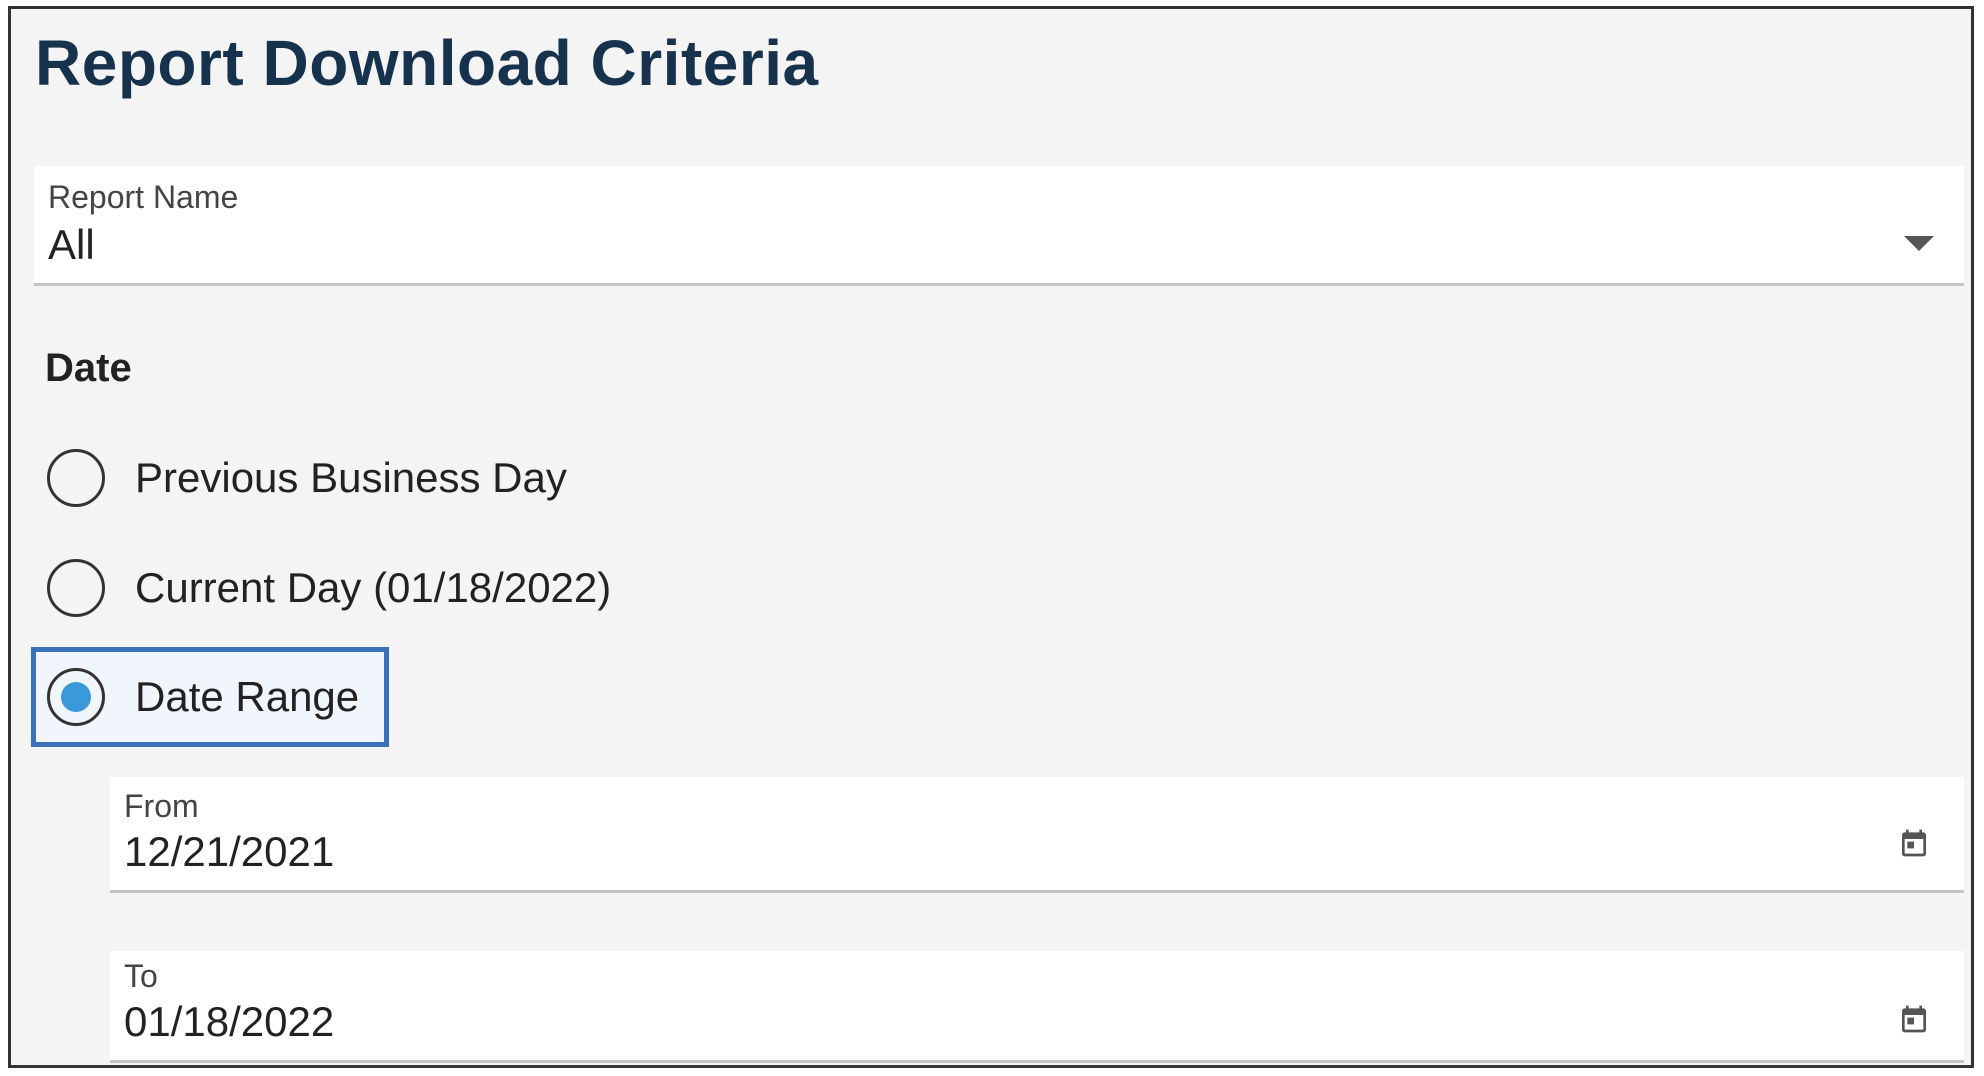 This screenshot has width=1984, height=1076. I want to click on report-name-label: Report Name, so click(143, 197).